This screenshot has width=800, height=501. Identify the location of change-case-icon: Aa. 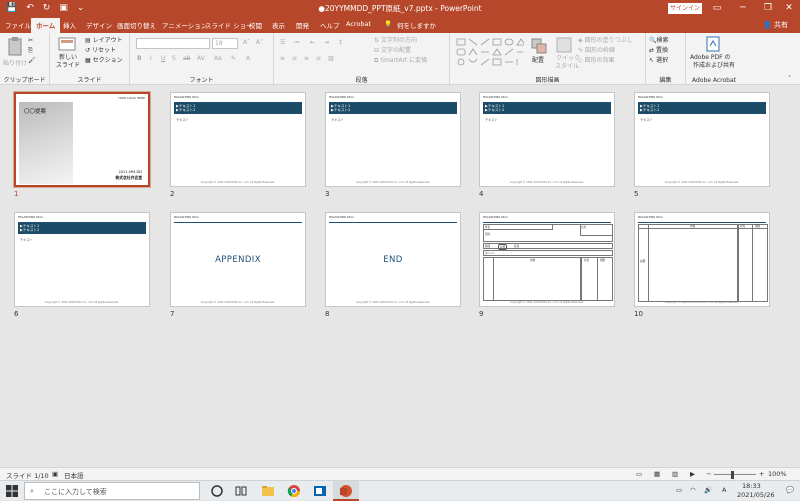
(218, 59).